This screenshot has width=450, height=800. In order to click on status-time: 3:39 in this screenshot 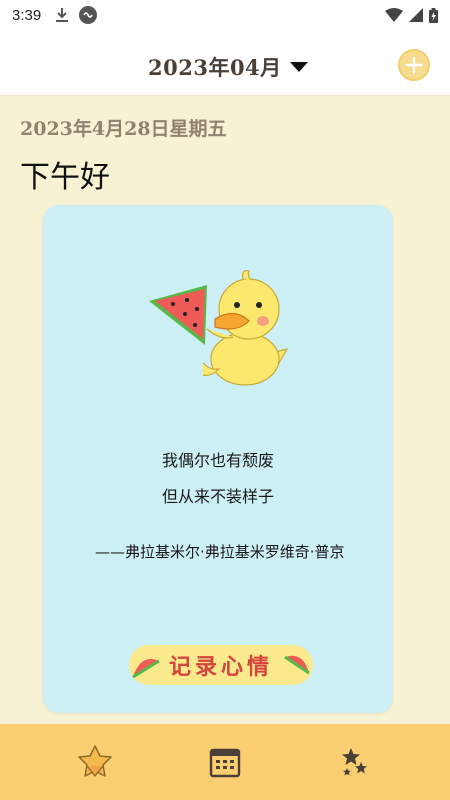, I will do `click(27, 15)`.